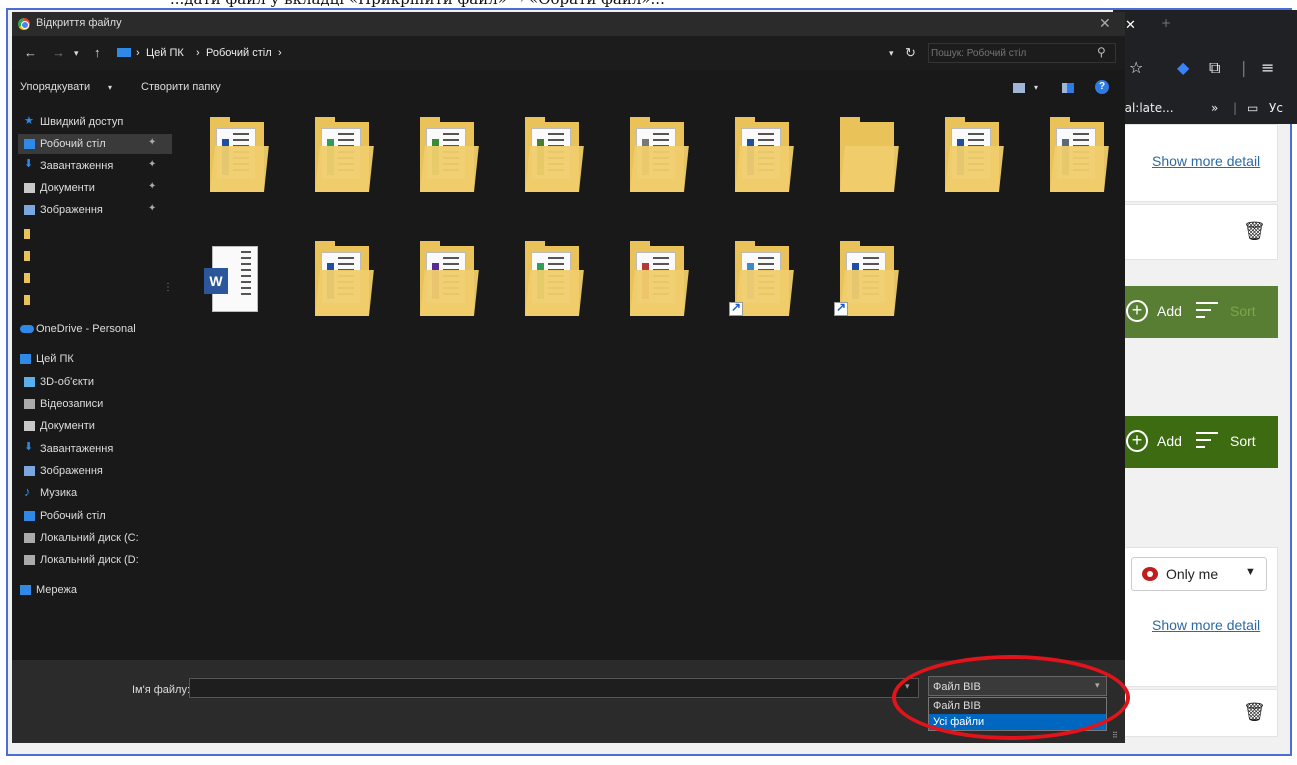 Image resolution: width=1297 pixels, height=765 pixels. I want to click on bookmark-folder-icon: ▭, so click(1252, 108).